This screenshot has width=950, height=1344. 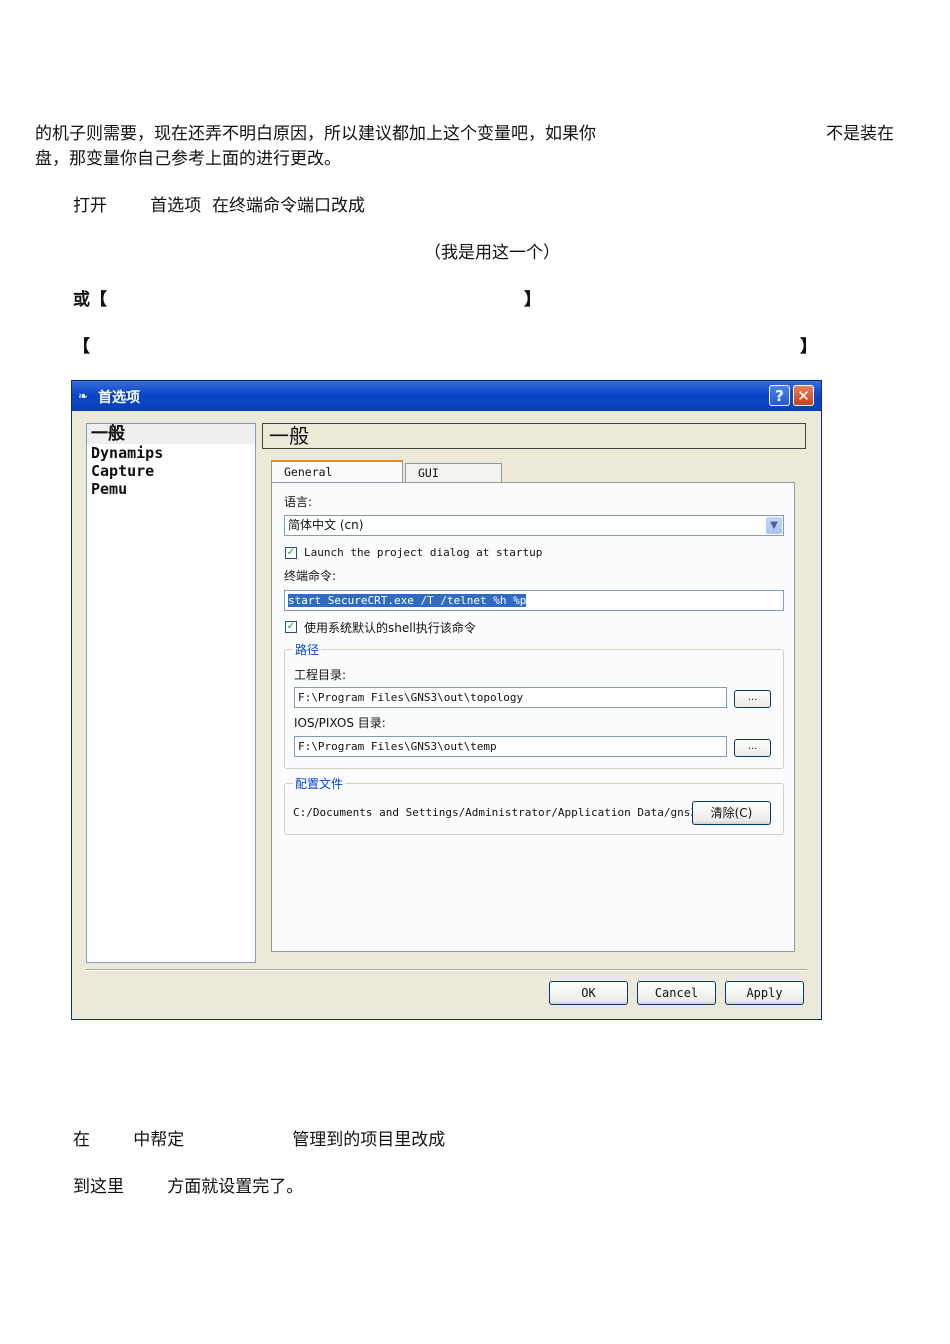 I want to click on category-item-capture: Capture, so click(x=171, y=471).